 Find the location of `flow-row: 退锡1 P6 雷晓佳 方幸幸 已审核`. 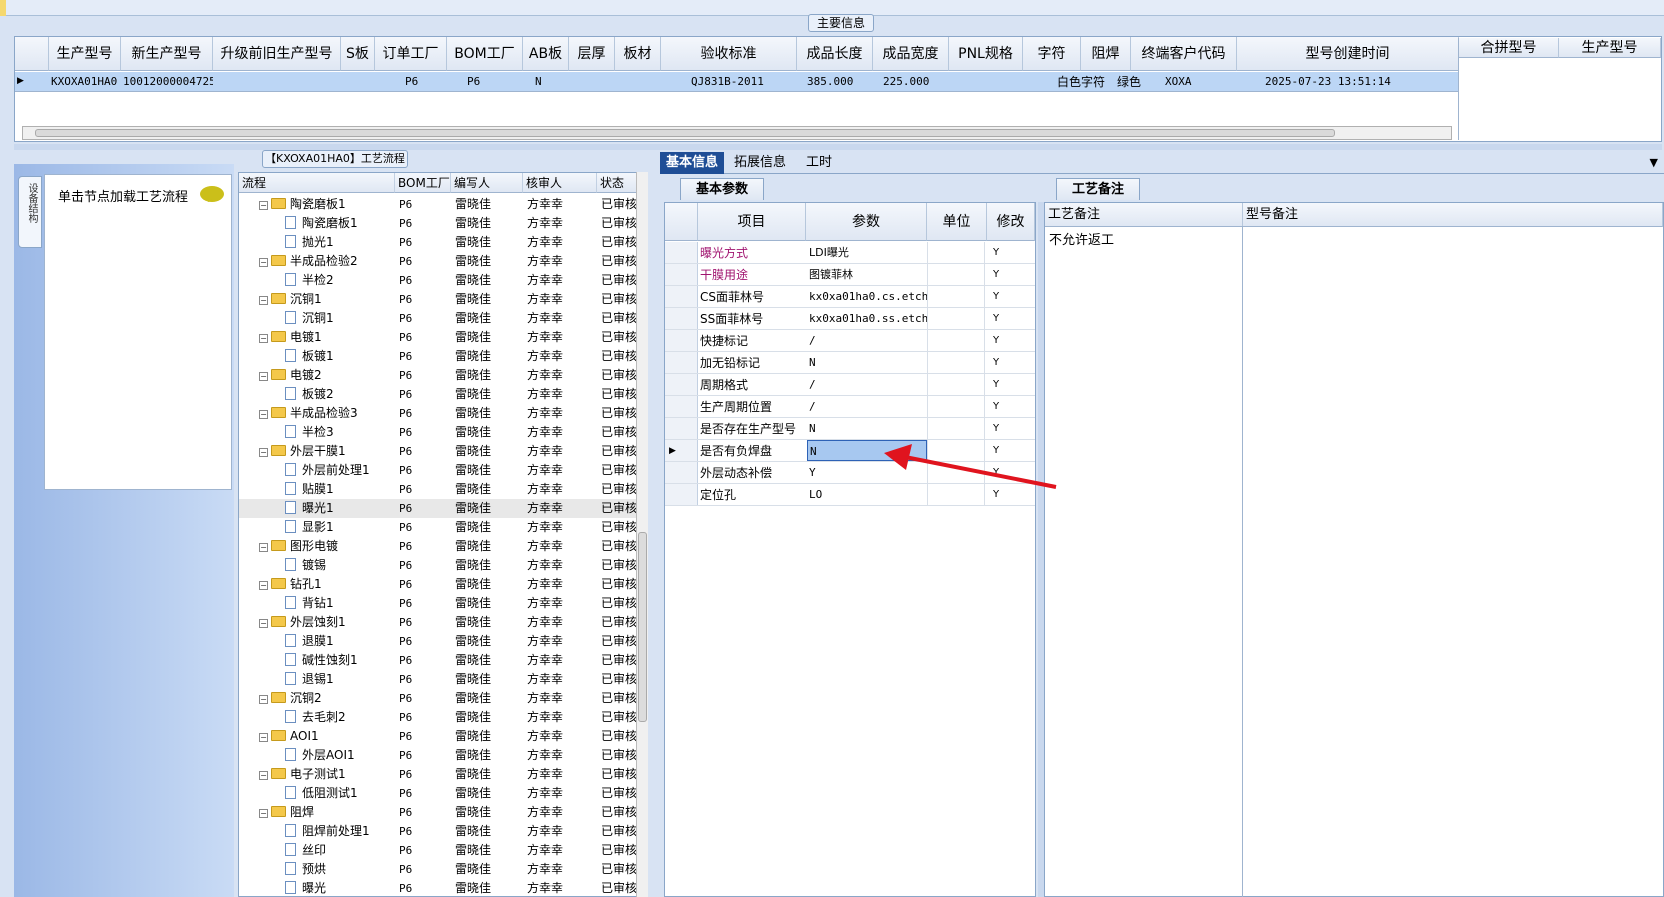

flow-row: 退锡1 P6 雷晓佳 方幸幸 已审核 is located at coordinates (443, 679).